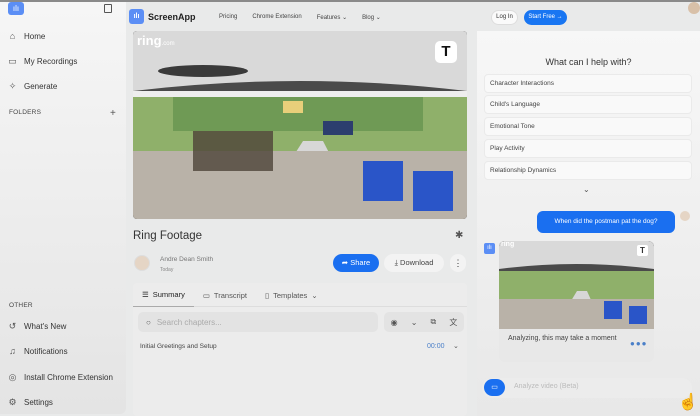 The height and width of the screenshot is (416, 700). What do you see at coordinates (494, 387) in the screenshot?
I see `video-camera-icon: ▭` at bounding box center [494, 387].